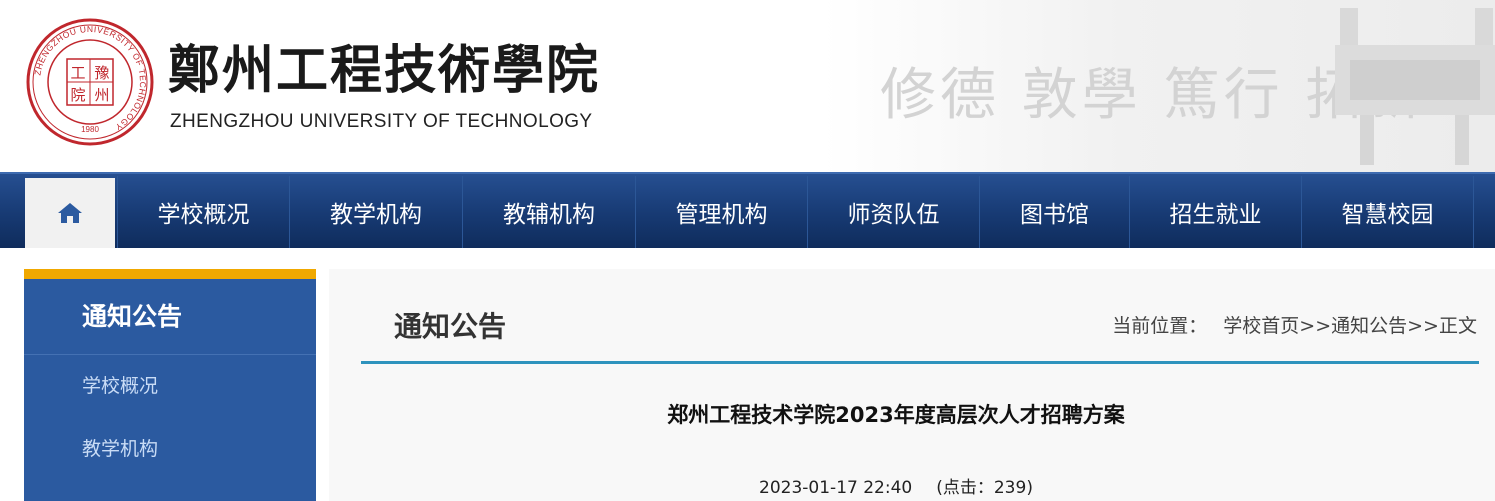 This screenshot has width=1495, height=501. What do you see at coordinates (170, 274) in the screenshot?
I see `sidebar-accent-bar` at bounding box center [170, 274].